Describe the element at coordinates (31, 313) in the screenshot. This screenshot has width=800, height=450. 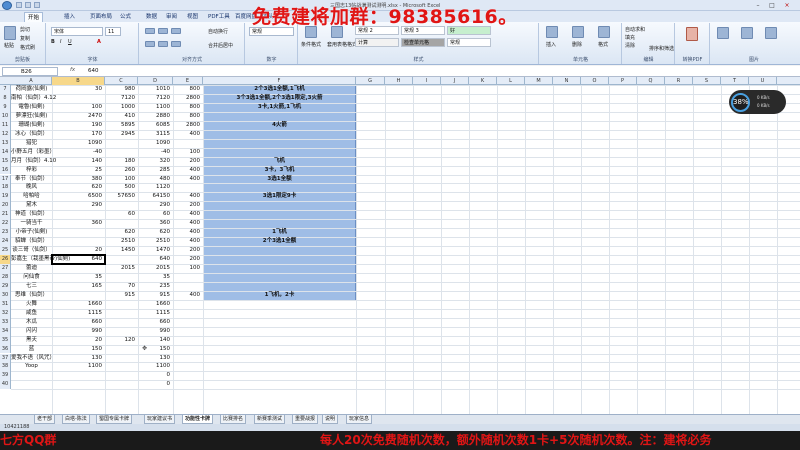
I see `cell-a32: 咸鱼` at that location.